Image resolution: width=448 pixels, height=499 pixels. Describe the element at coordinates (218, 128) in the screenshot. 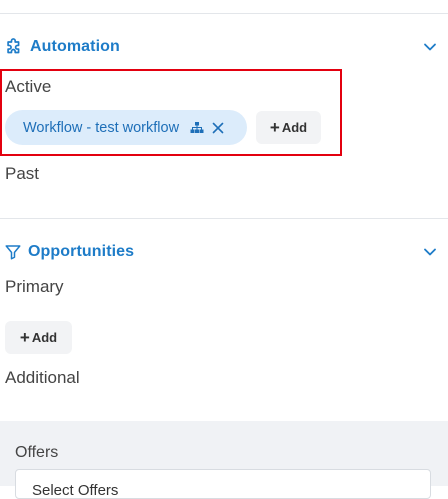

I see `close-icon` at that location.